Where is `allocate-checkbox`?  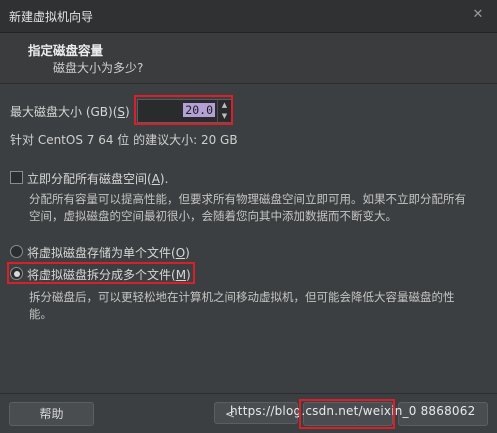 allocate-checkbox is located at coordinates (16, 177).